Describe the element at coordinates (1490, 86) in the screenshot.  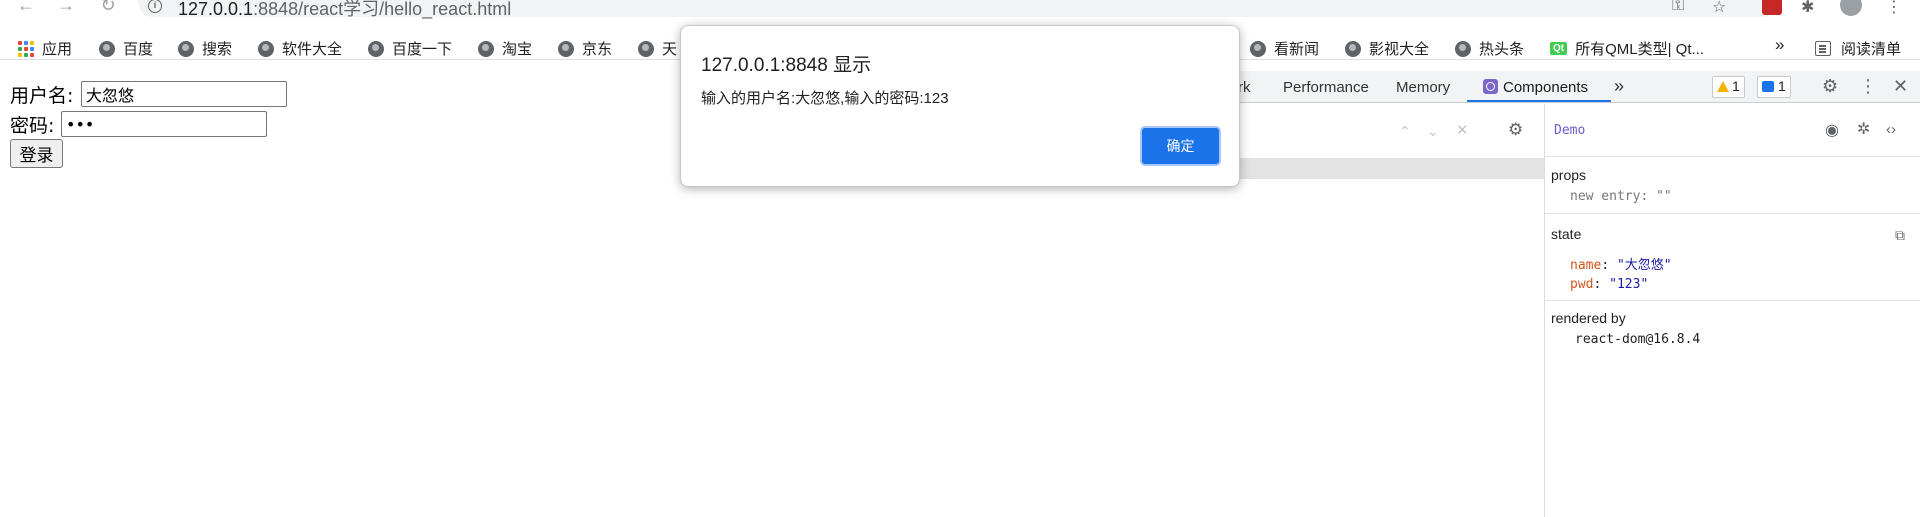
I see `react-icon` at that location.